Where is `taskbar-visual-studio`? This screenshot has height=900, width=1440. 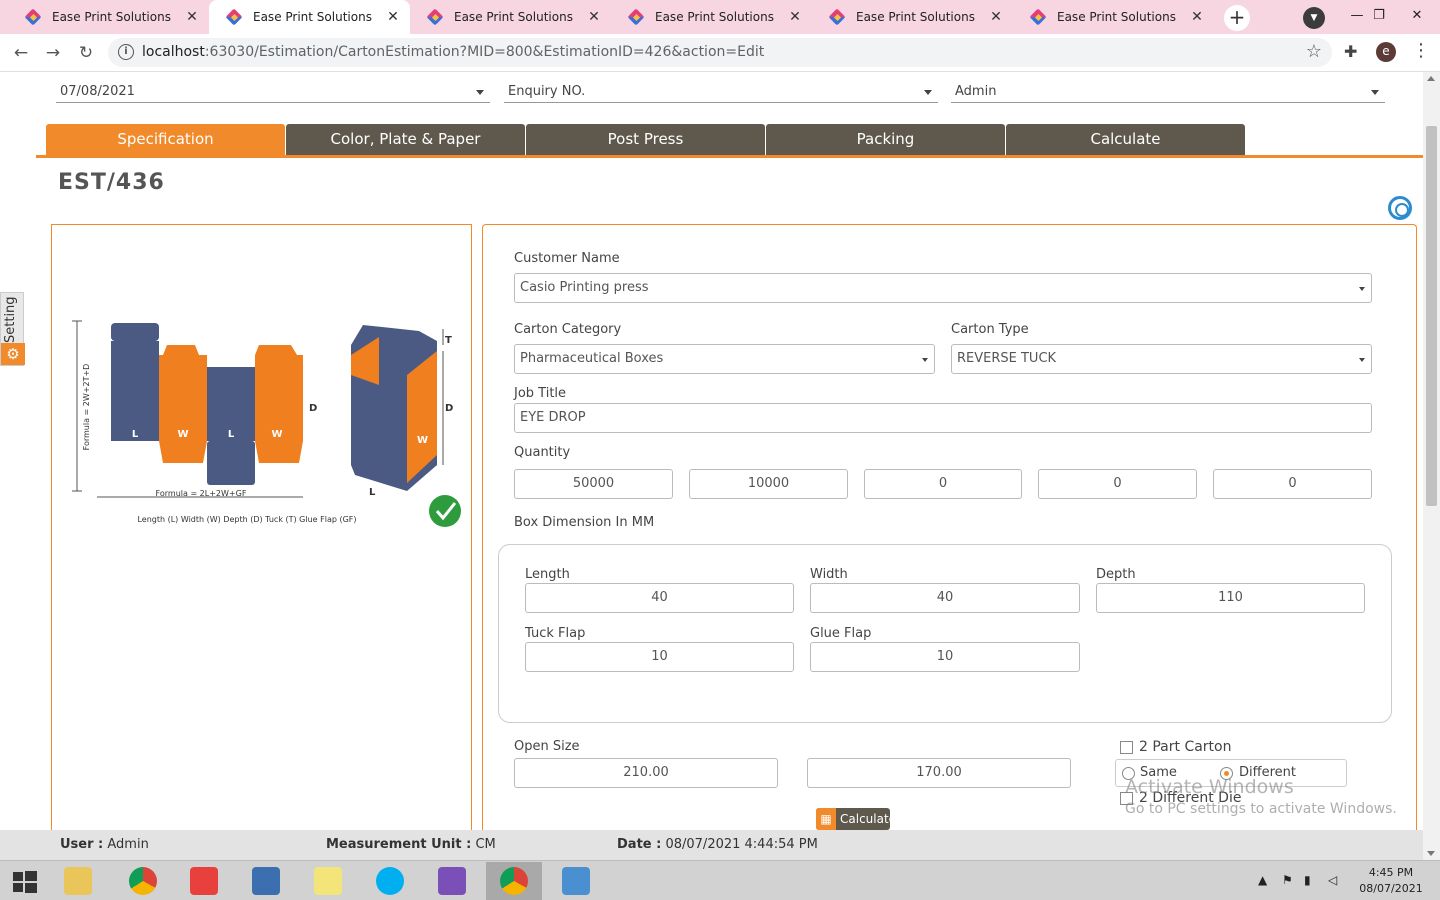 taskbar-visual-studio is located at coordinates (452, 881).